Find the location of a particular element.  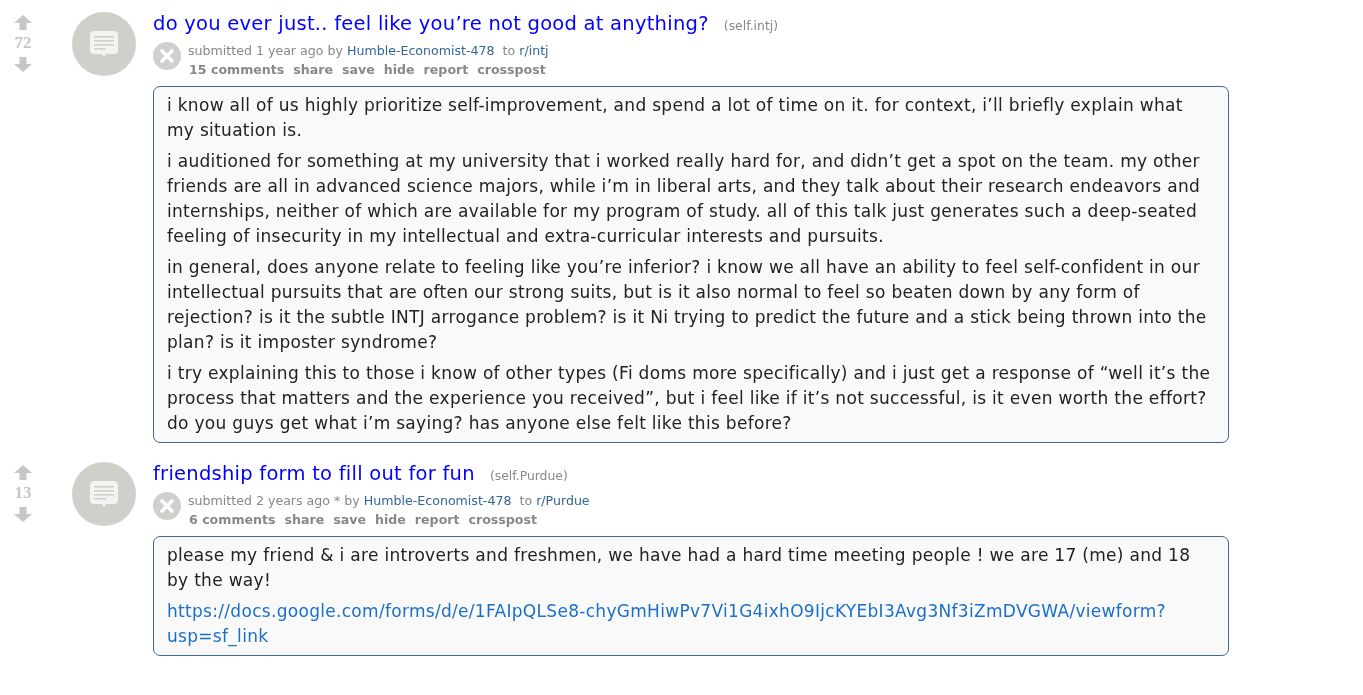

body-paragraph: i know all of us highly prioritize self-improvement, and spend a lot of time on it. for context, i’ll briefly explain what my situation is. is located at coordinates (675, 118).